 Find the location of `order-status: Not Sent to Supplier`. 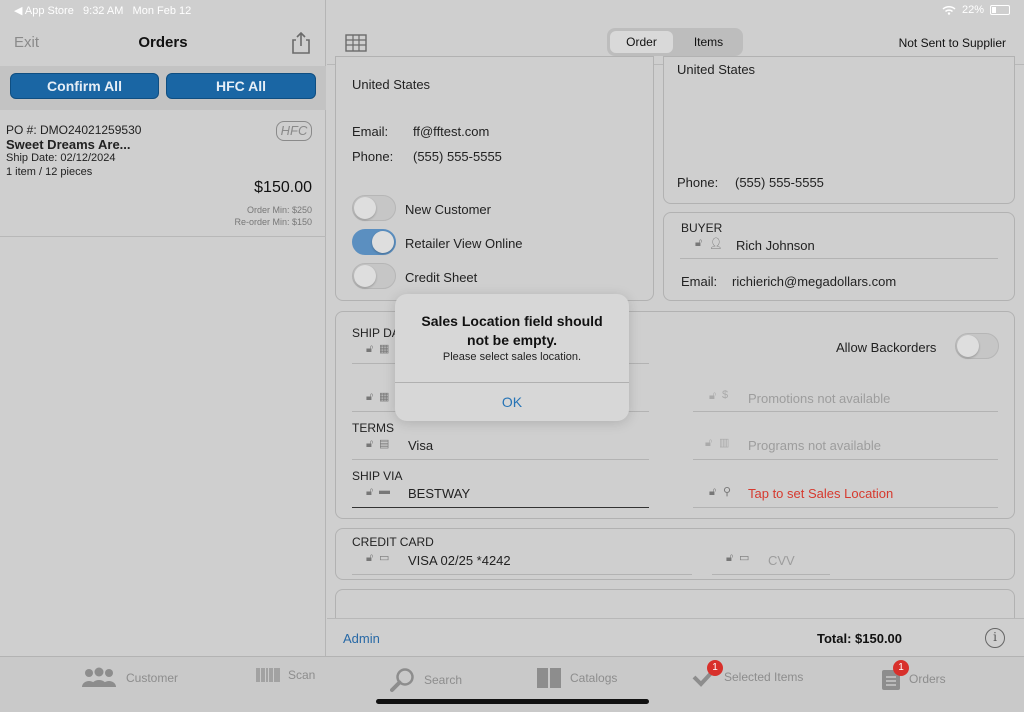

order-status: Not Sent to Supplier is located at coordinates (952, 43).